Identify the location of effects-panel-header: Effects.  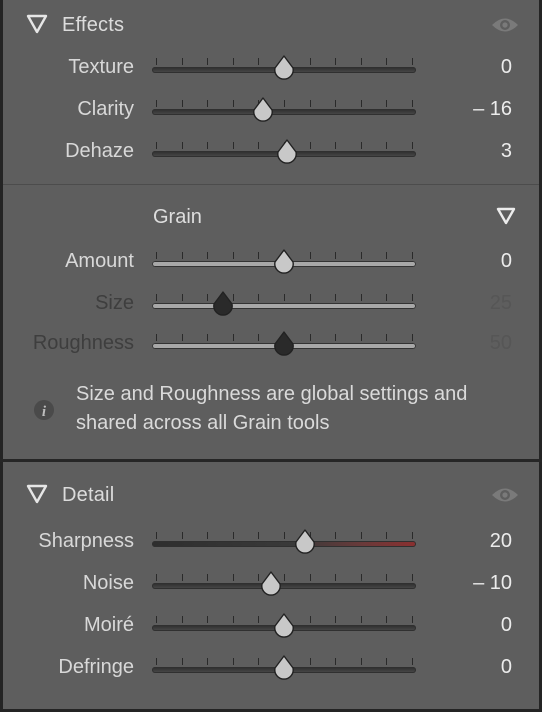
(271, 24).